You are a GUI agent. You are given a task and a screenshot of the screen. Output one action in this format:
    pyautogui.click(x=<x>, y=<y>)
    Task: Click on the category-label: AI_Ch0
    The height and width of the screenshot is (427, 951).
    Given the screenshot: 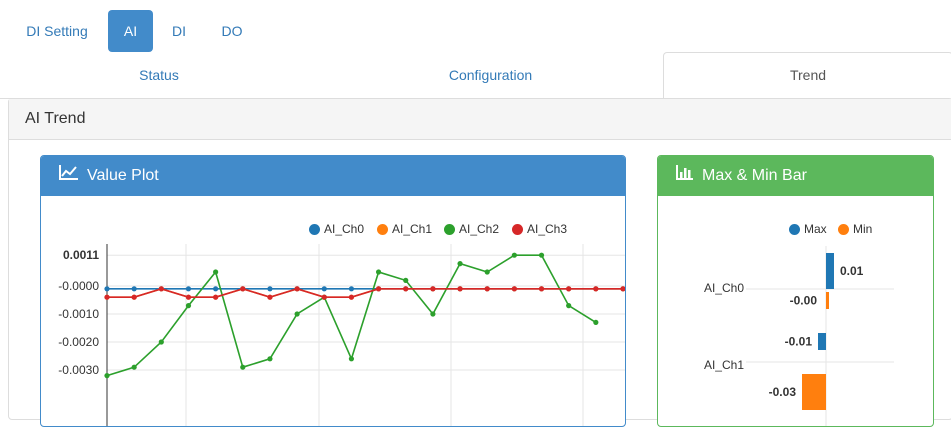 What is the action you would take?
    pyautogui.click(x=724, y=288)
    